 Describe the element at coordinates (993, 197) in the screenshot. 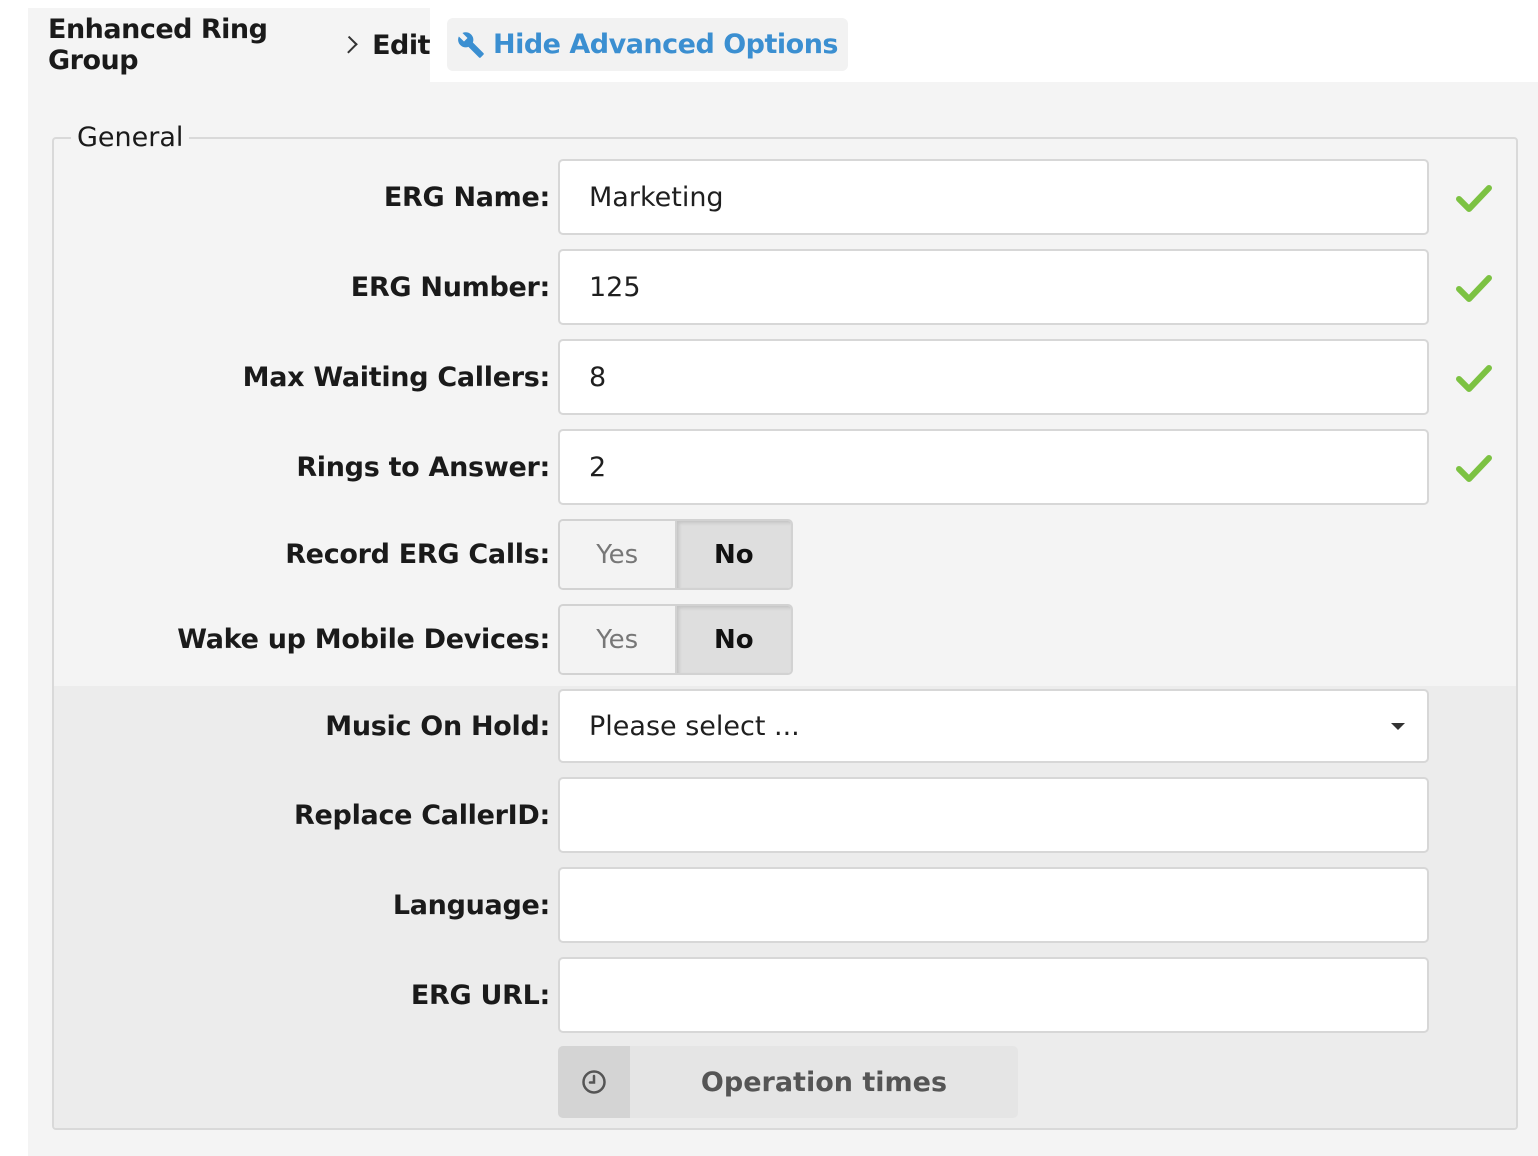

I see `erg-name-input: Marketing` at that location.